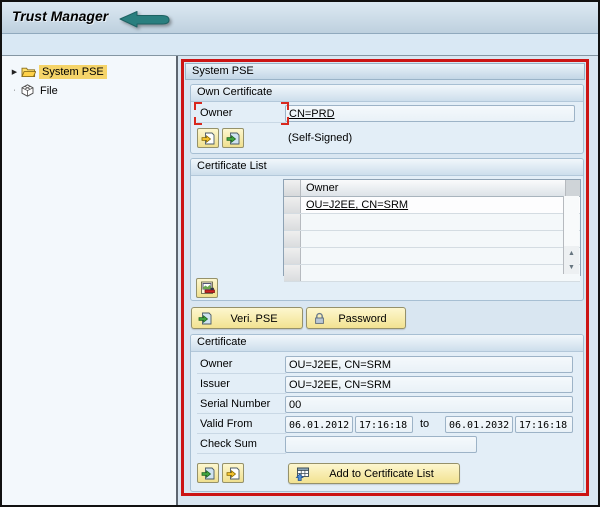 The height and width of the screenshot is (507, 600). What do you see at coordinates (571, 267) in the screenshot?
I see `scroll-down-icon: ▼` at bounding box center [571, 267].